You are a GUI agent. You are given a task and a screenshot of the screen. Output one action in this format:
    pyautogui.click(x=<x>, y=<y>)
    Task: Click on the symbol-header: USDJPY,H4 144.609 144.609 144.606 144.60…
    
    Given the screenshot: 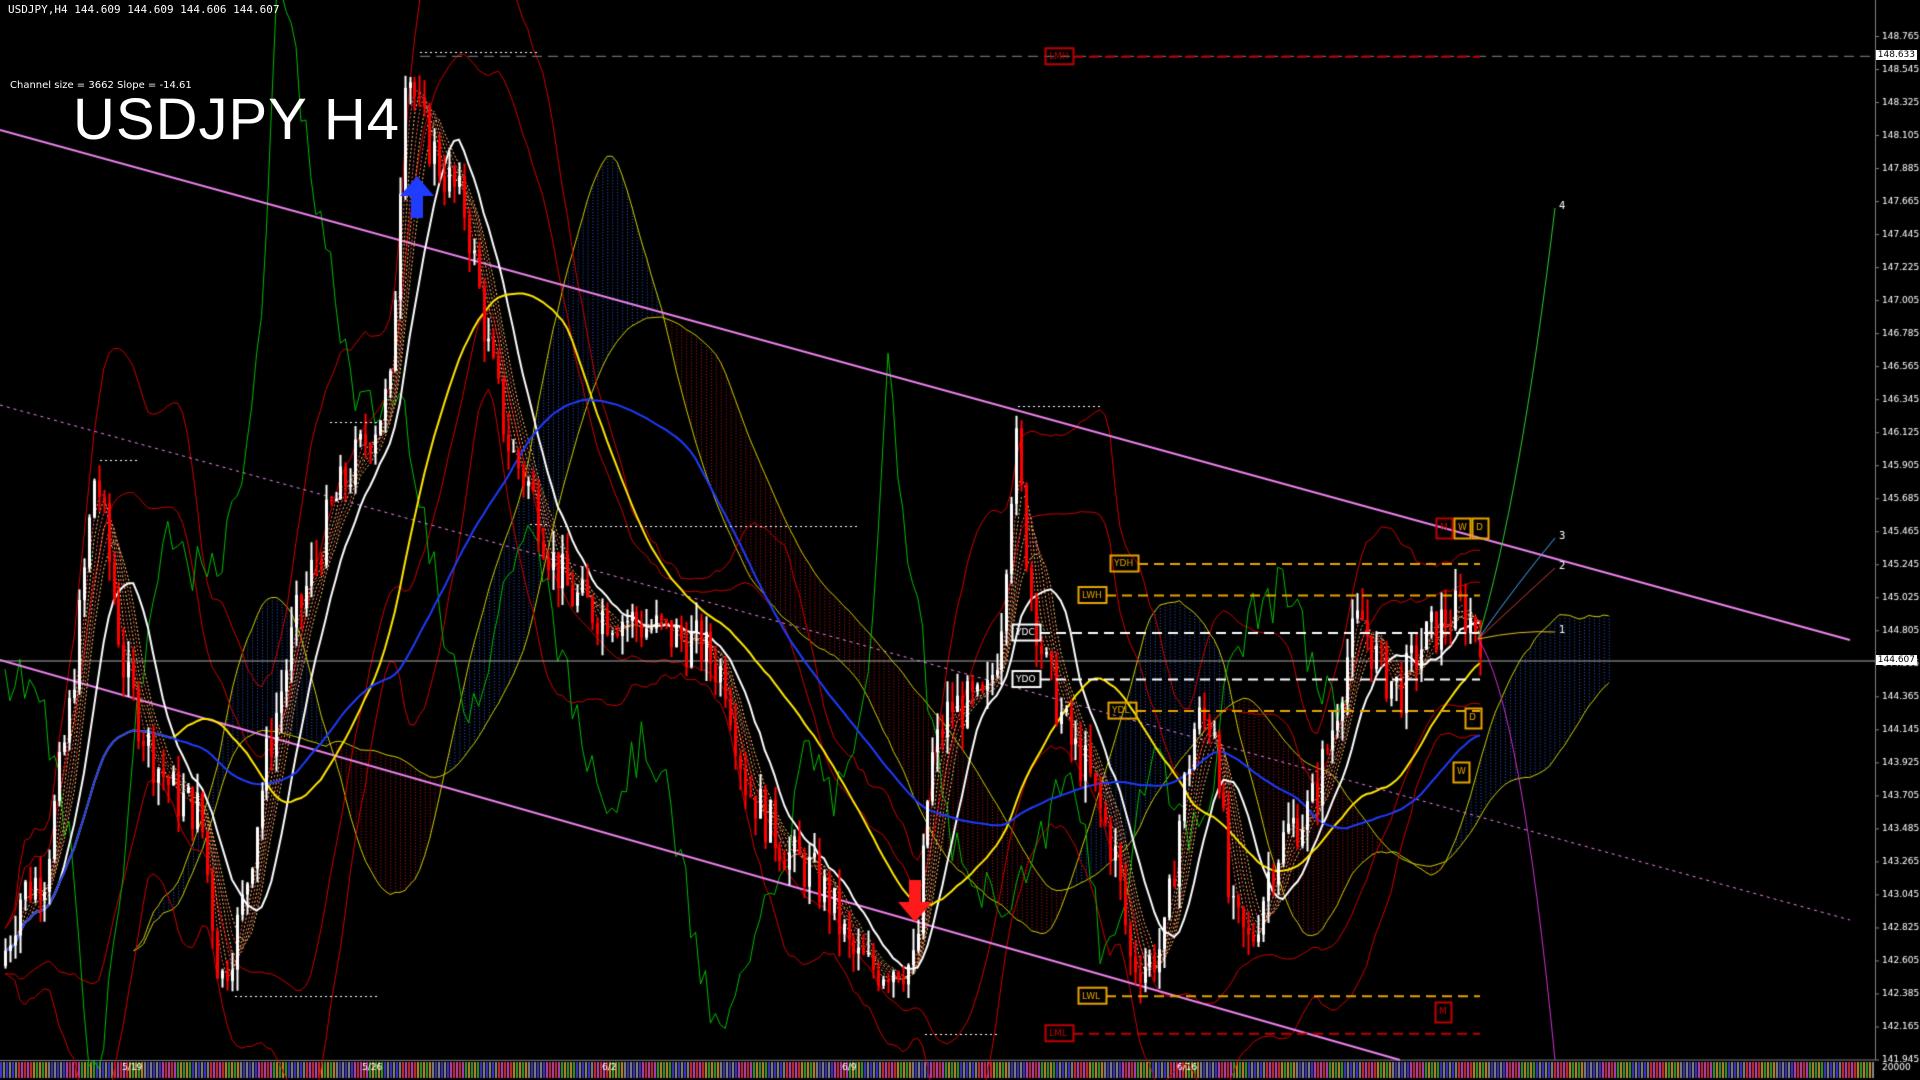 What is the action you would take?
    pyautogui.click(x=144, y=9)
    